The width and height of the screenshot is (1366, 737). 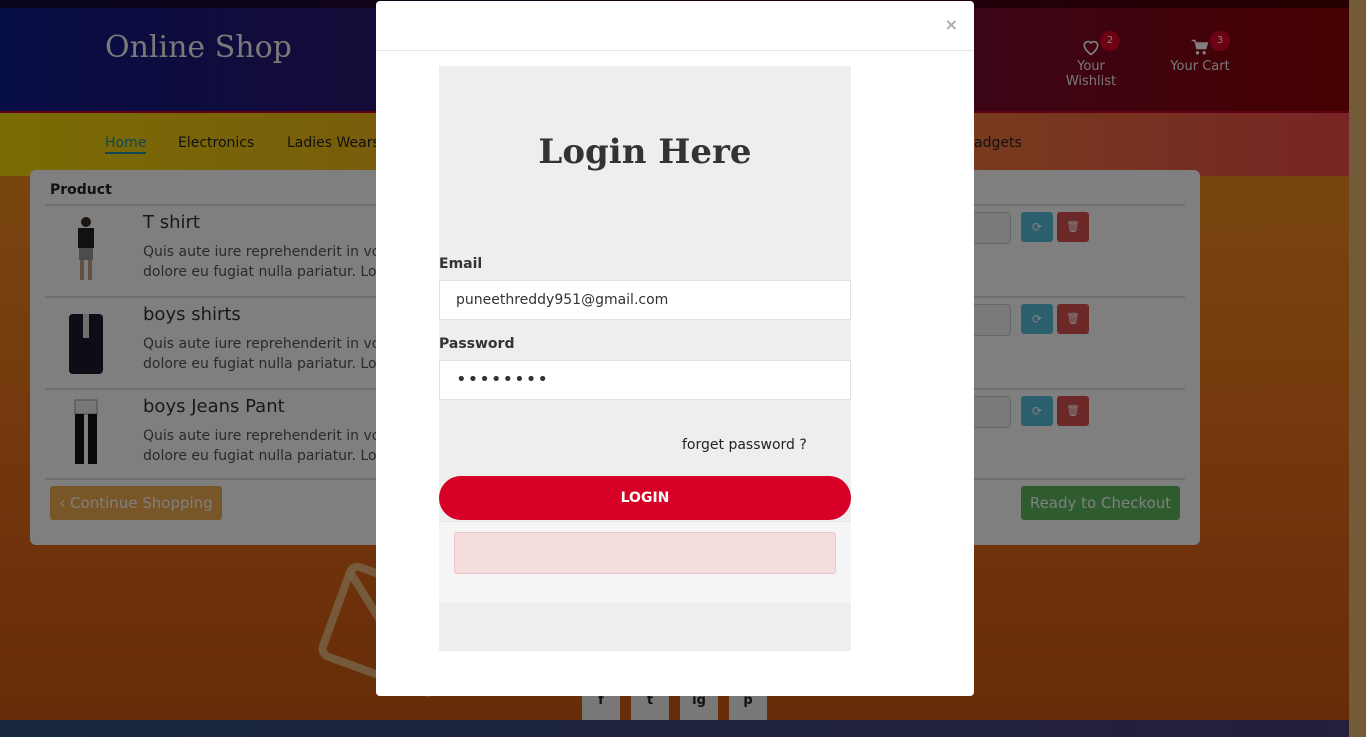 What do you see at coordinates (645, 152) in the screenshot?
I see `login-title: Login Here` at bounding box center [645, 152].